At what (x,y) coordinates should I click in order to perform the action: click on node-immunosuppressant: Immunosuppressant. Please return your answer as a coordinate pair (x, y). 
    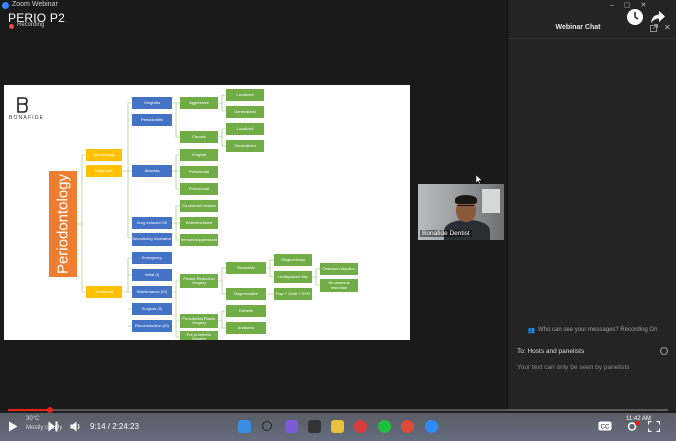
    Looking at the image, I should click on (199, 240).